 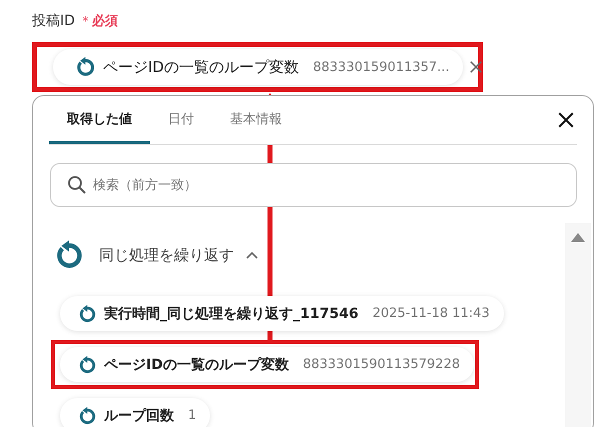 What do you see at coordinates (85, 22) in the screenshot?
I see `required-mark: ＊` at bounding box center [85, 22].